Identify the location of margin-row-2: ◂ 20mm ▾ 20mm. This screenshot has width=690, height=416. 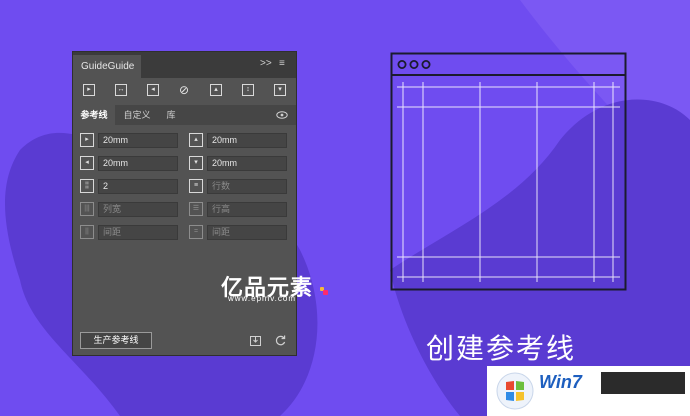
(184, 163).